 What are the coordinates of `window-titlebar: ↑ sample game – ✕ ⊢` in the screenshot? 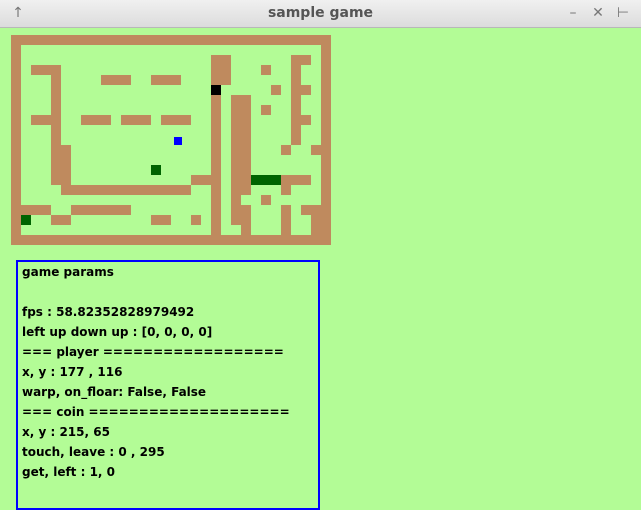 It's located at (320, 14).